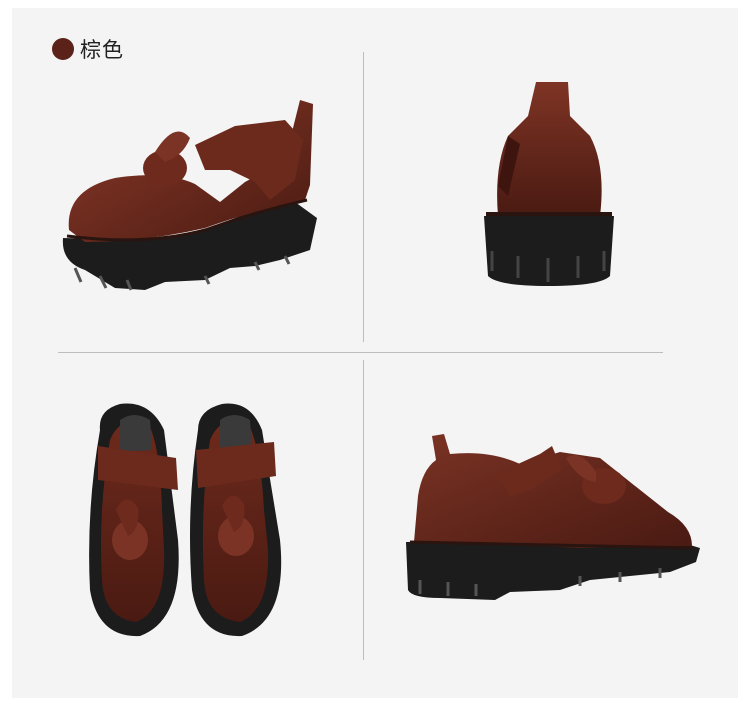 Image resolution: width=750 pixels, height=706 pixels. I want to click on shoe-side-view-right, so click(553, 517).